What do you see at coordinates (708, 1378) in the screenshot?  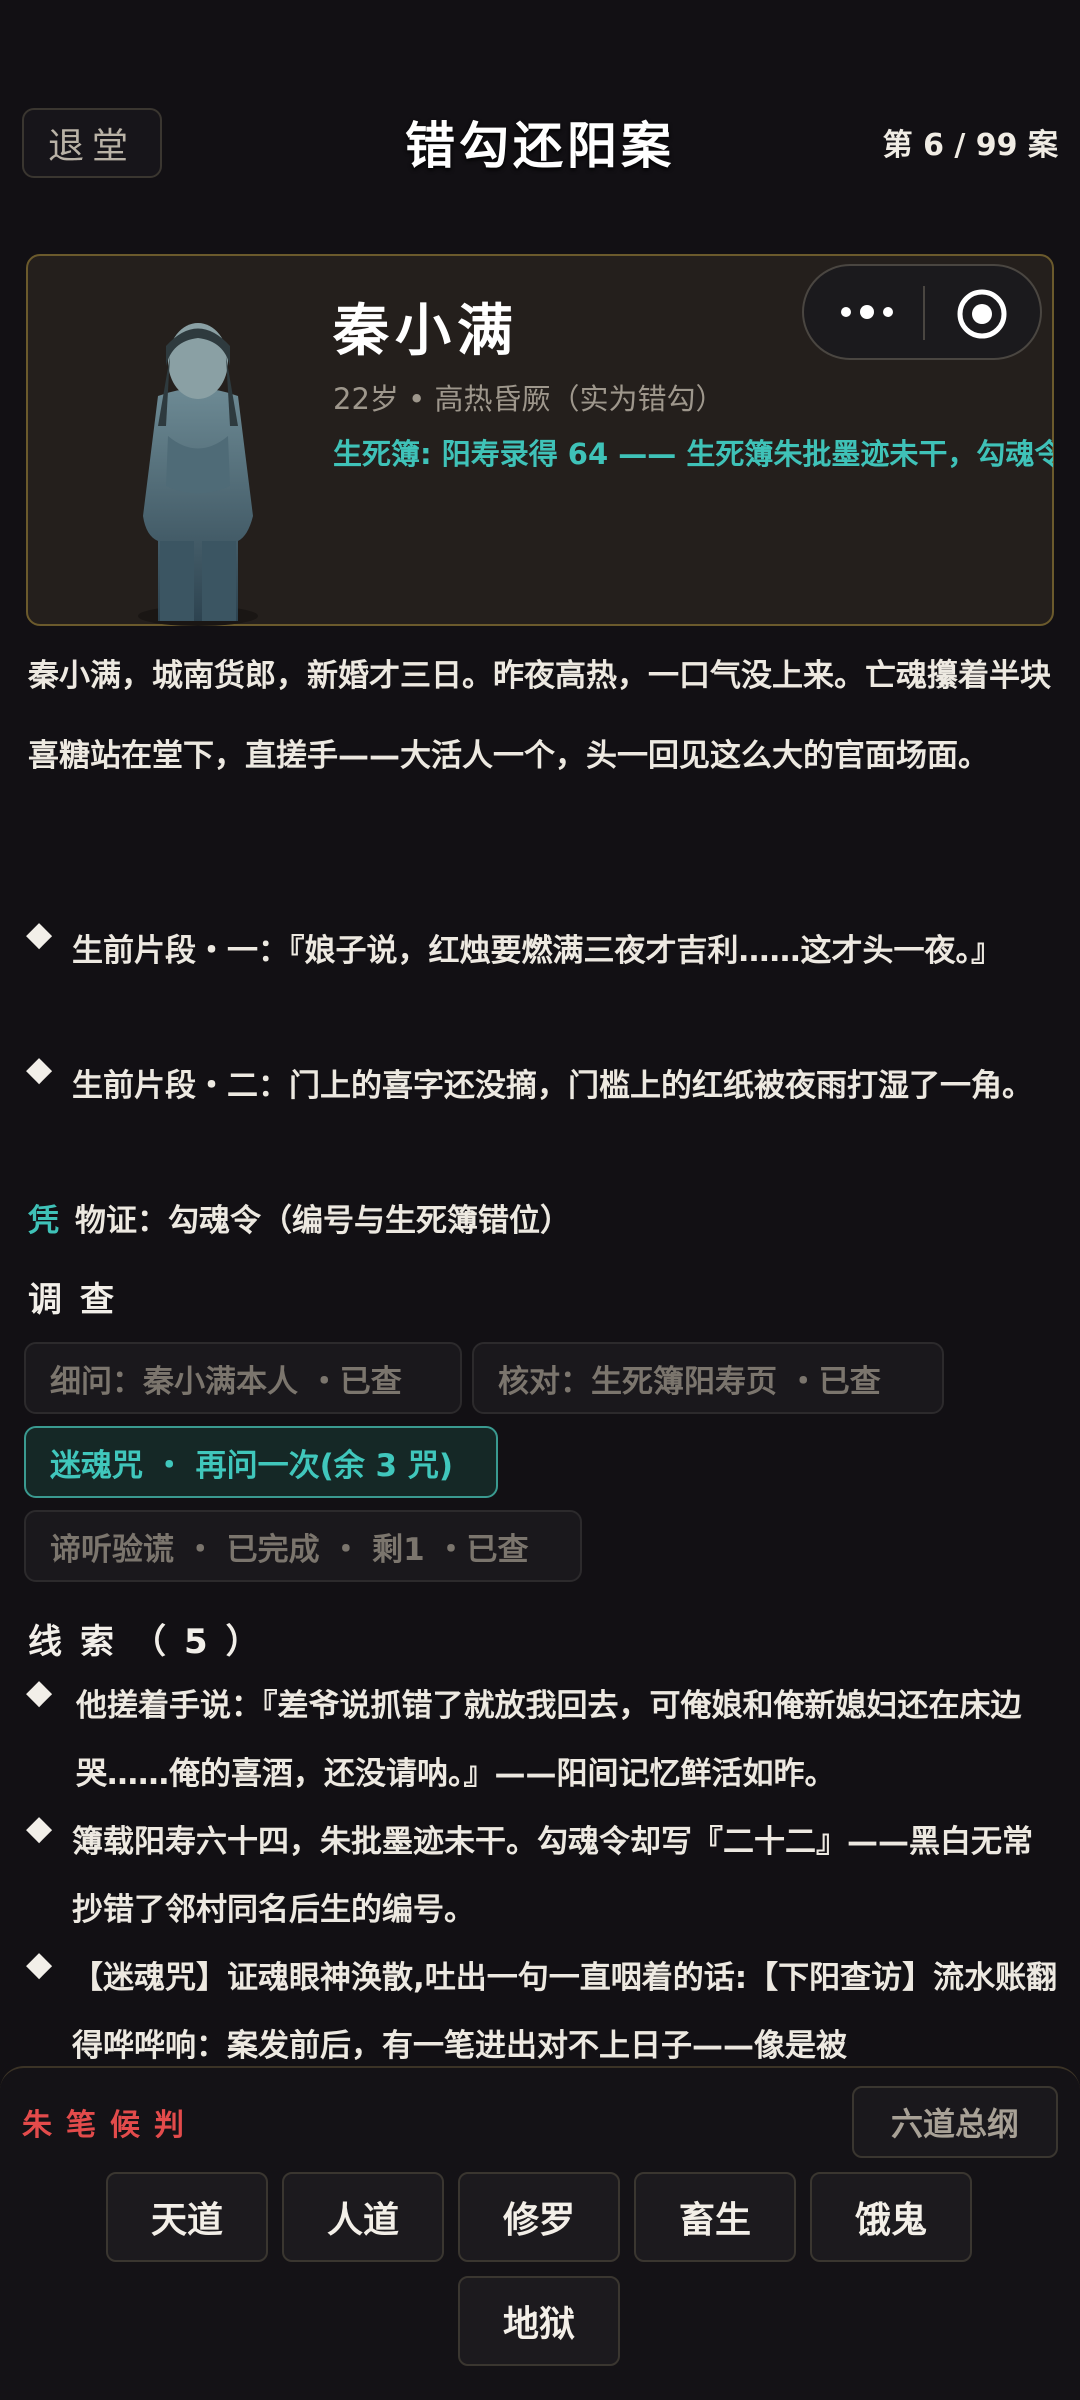 I see `investigate-action-verify: 核对：生死簿阳寿页 ・已查` at bounding box center [708, 1378].